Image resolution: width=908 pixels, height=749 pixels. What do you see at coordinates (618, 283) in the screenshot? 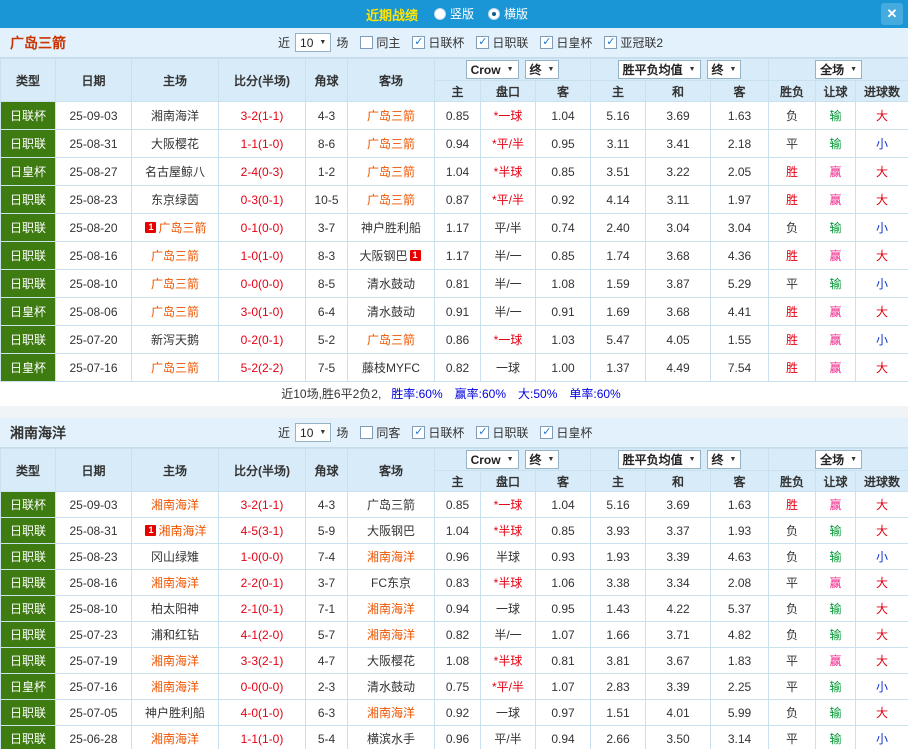
I see `home-win-odds-cell: 1.59` at bounding box center [618, 283].